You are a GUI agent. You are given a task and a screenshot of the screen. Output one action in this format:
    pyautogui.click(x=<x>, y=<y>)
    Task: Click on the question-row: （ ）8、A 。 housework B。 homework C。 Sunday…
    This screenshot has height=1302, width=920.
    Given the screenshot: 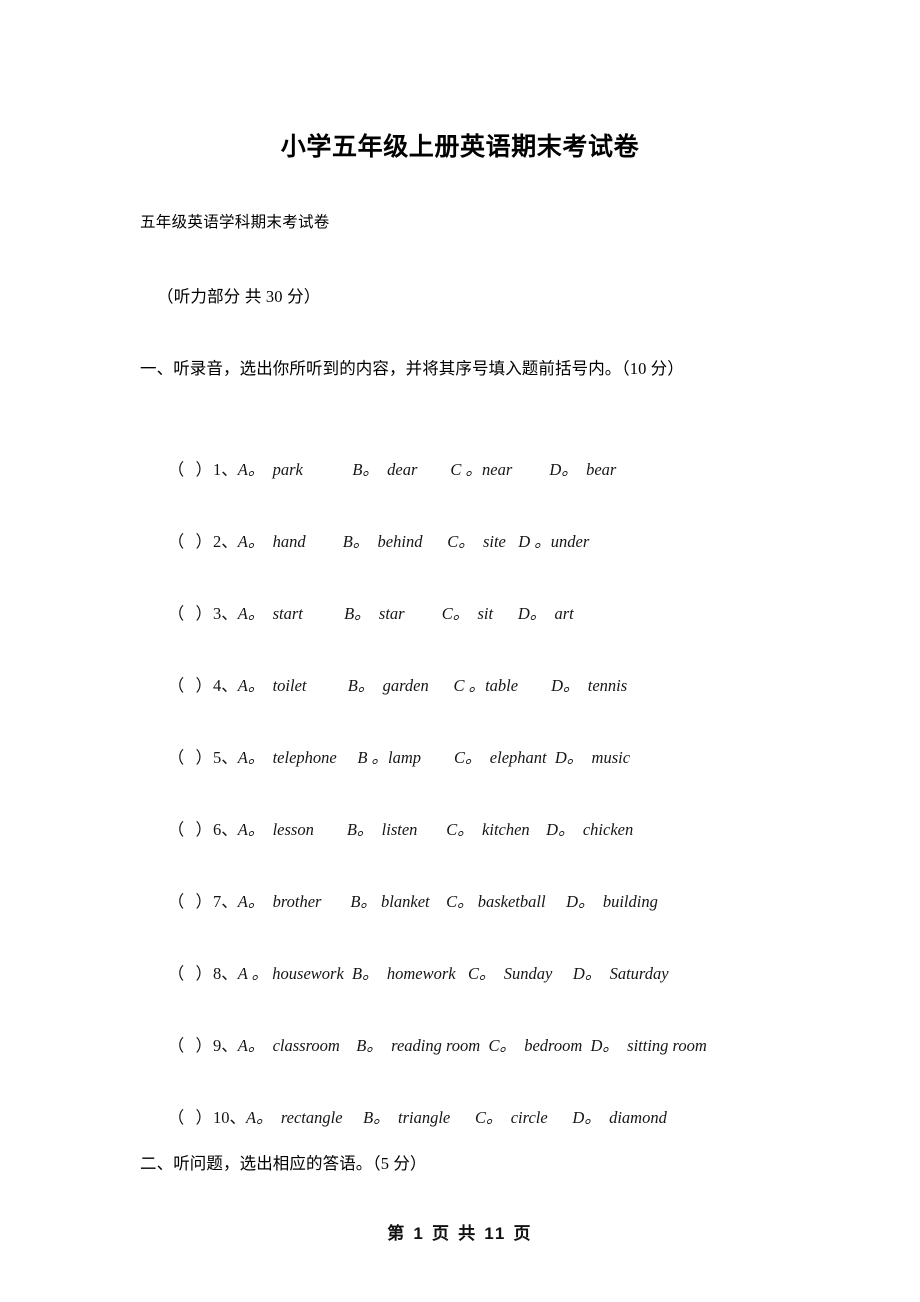 What is the action you would take?
    pyautogui.click(x=406, y=974)
    